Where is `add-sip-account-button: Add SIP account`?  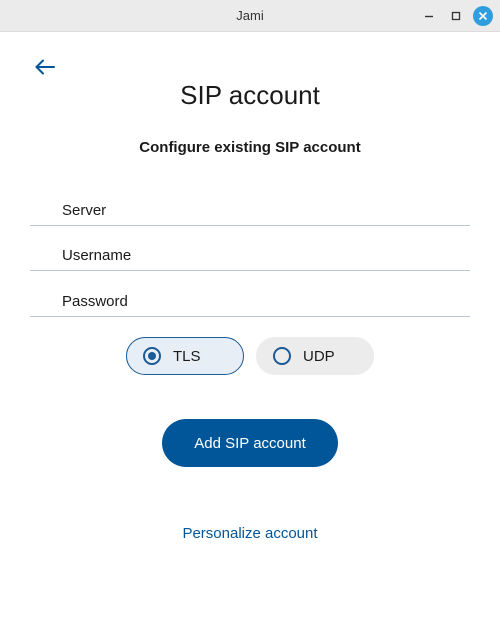
add-sip-account-button: Add SIP account is located at coordinates (250, 443).